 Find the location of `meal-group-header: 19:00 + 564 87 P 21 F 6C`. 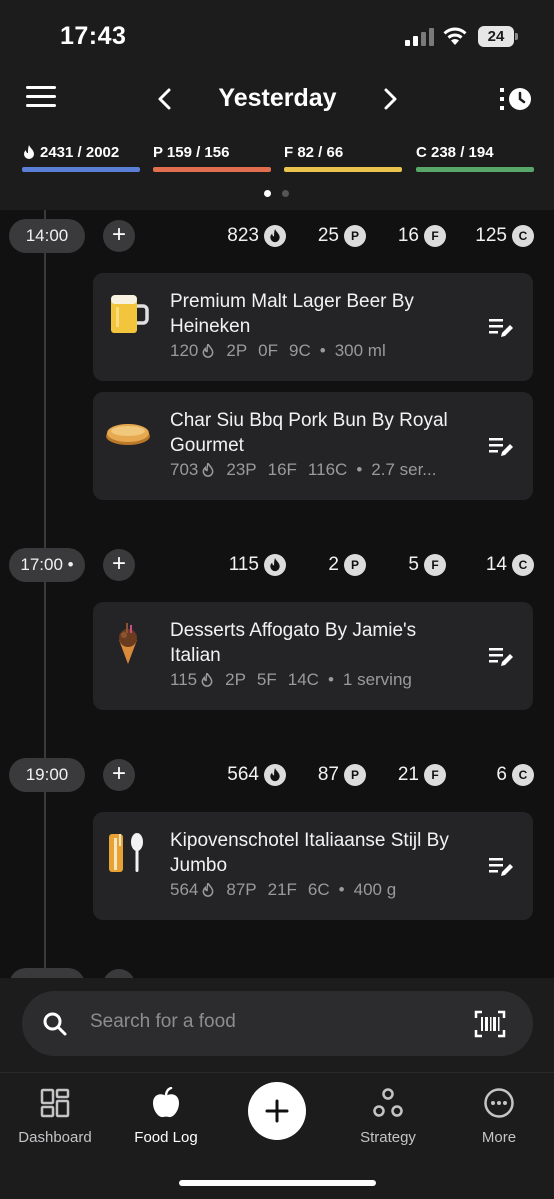

meal-group-header: 19:00 + 564 87 P 21 F 6C is located at coordinates (277, 775).